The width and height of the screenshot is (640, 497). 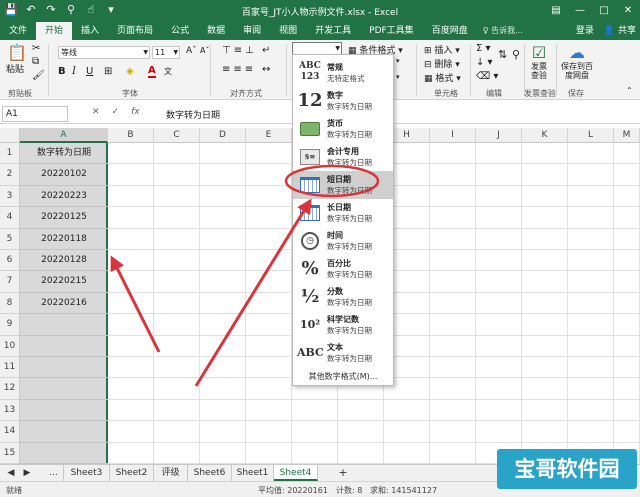 What do you see at coordinates (10, 453) in the screenshot?
I see `row-header: 15` at bounding box center [10, 453].